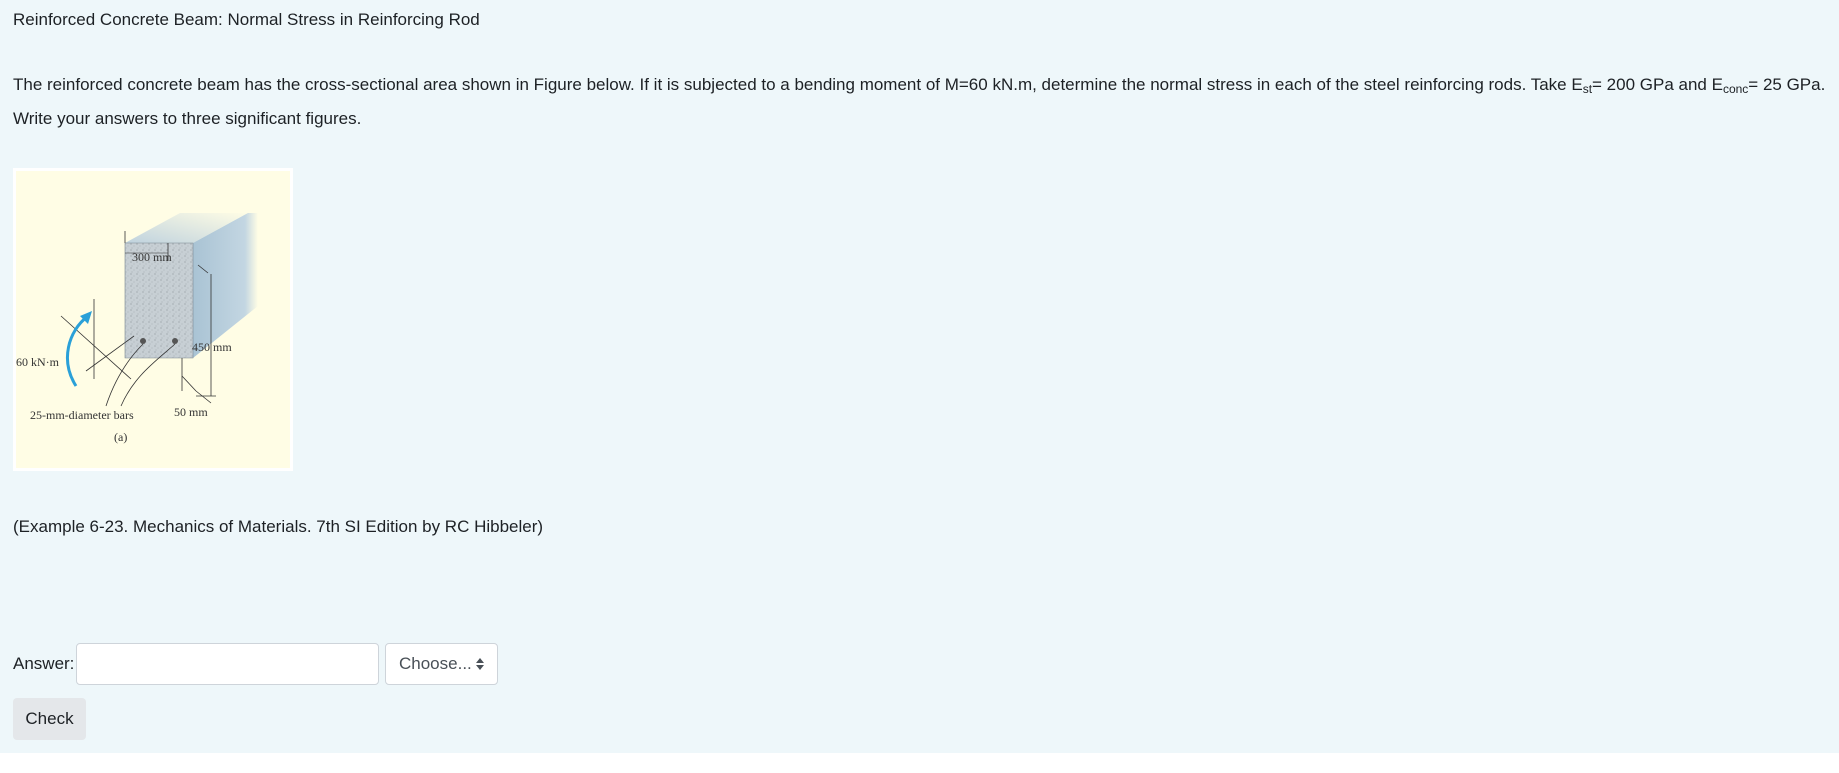  What do you see at coordinates (480, 664) in the screenshot?
I see `sort-caret-icon` at bounding box center [480, 664].